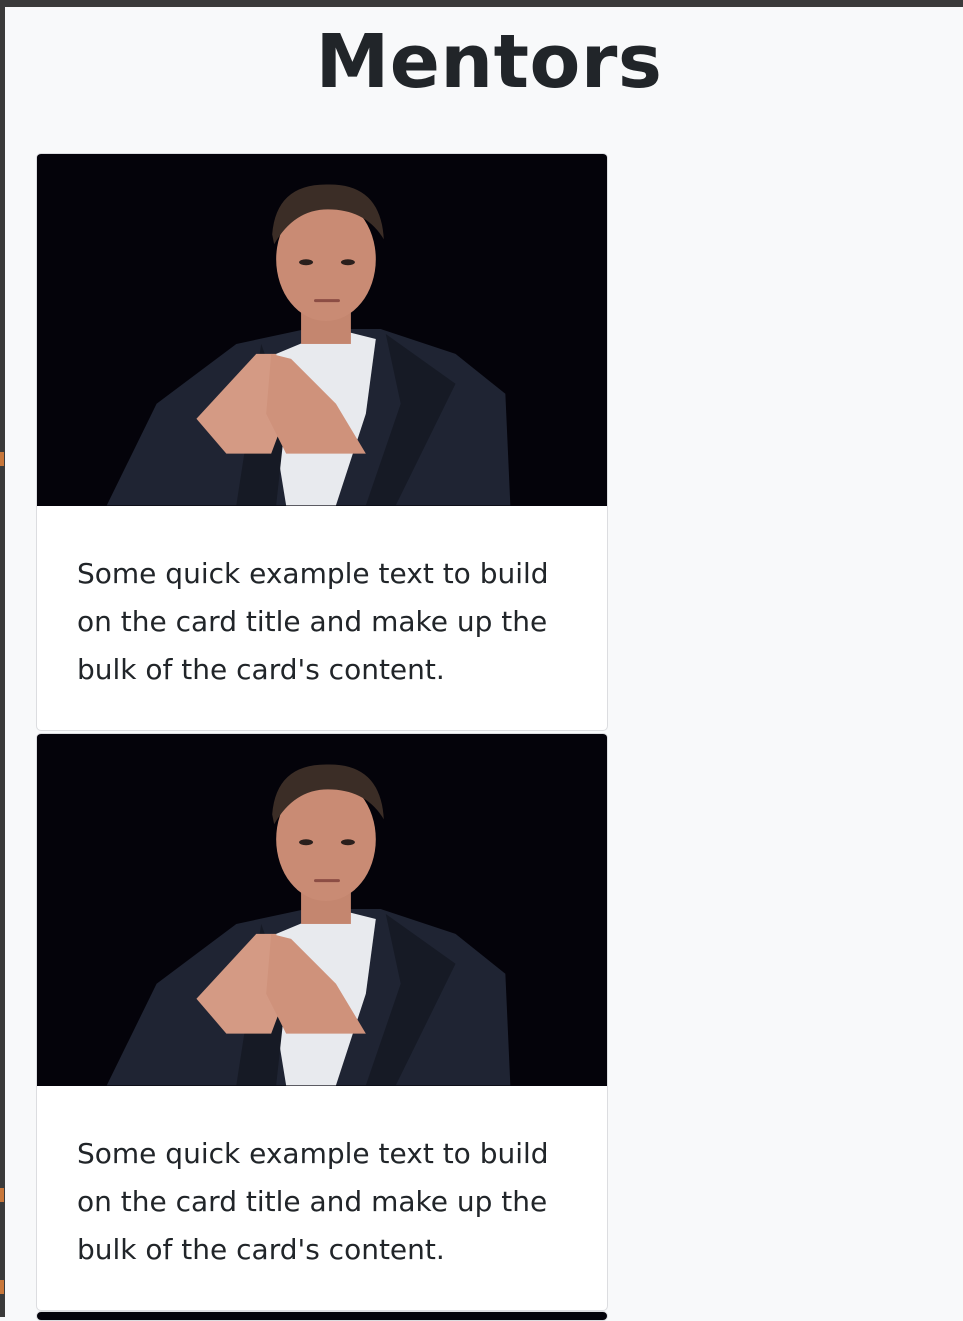  Describe the element at coordinates (322, 1316) in the screenshot. I see `mentor-card` at that location.